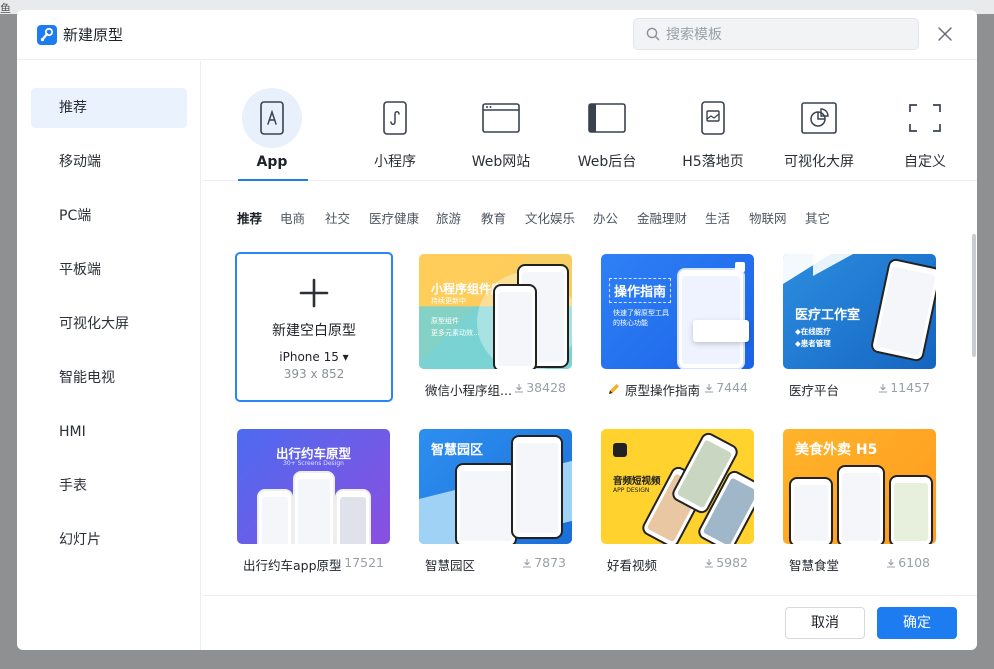 This screenshot has height=669, width=994. What do you see at coordinates (109, 162) in the screenshot?
I see `sidebar-item-mobile: 移动端` at bounding box center [109, 162].